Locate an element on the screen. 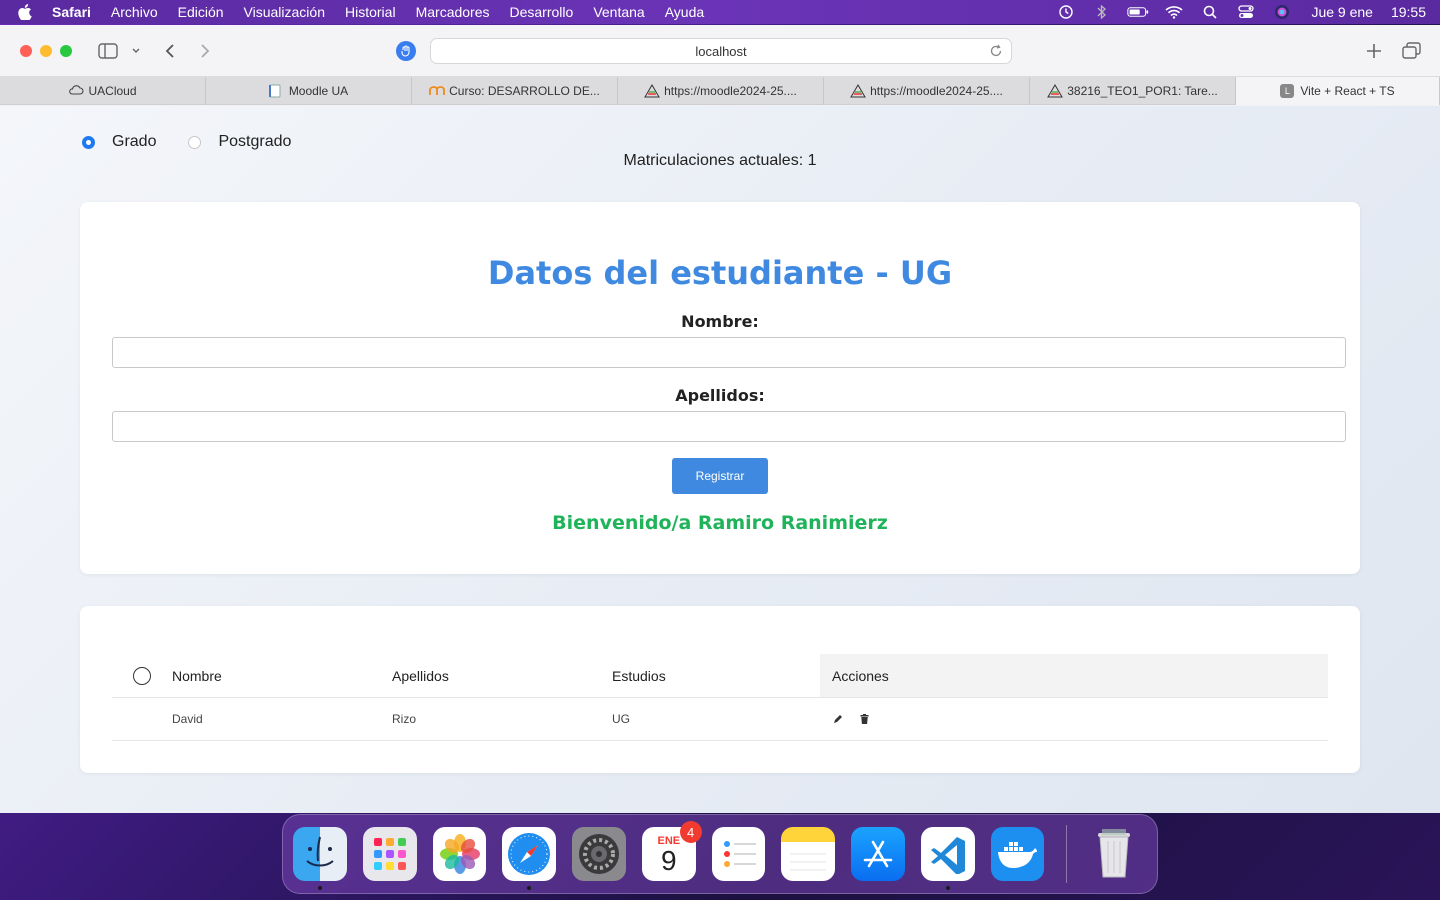  vscode-icon is located at coordinates (947, 855).